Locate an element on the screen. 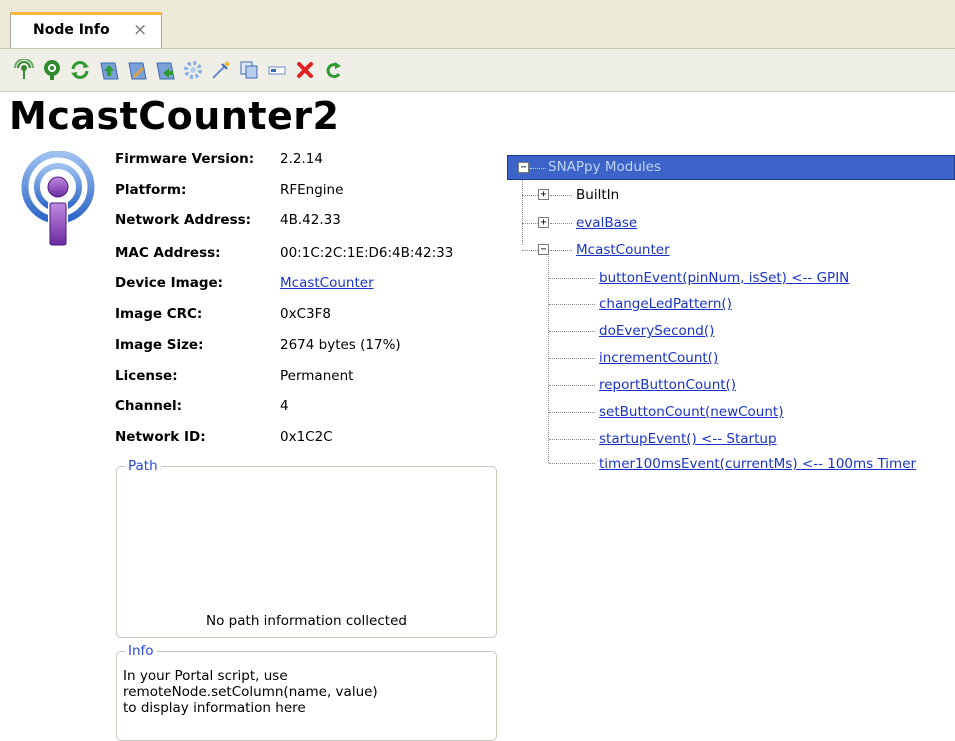 The image size is (955, 741). path-group: Path No path information collected is located at coordinates (306, 548).